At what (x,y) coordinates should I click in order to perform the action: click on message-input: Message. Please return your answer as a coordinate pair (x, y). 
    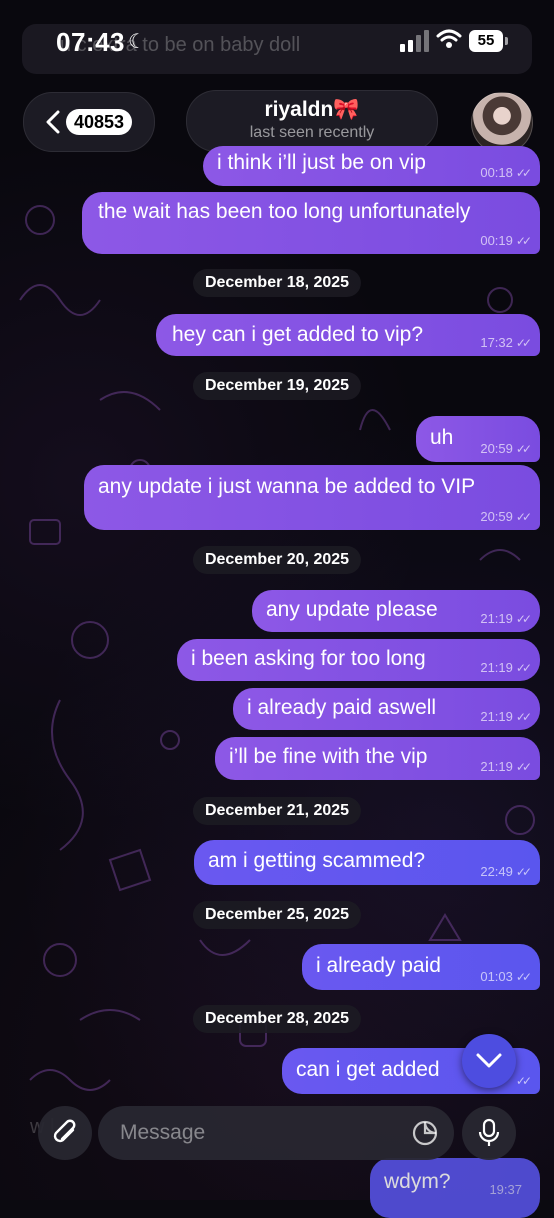
    Looking at the image, I should click on (276, 1133).